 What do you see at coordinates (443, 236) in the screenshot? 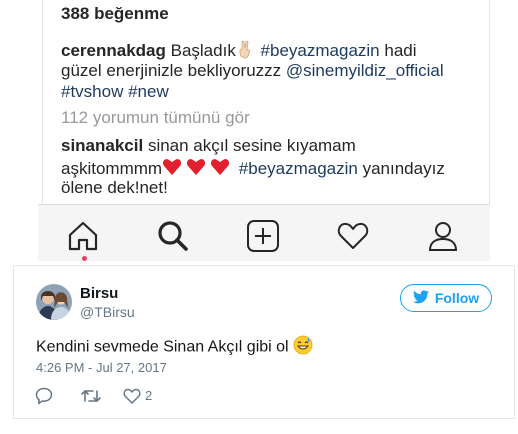
I see `profile-icon` at bounding box center [443, 236].